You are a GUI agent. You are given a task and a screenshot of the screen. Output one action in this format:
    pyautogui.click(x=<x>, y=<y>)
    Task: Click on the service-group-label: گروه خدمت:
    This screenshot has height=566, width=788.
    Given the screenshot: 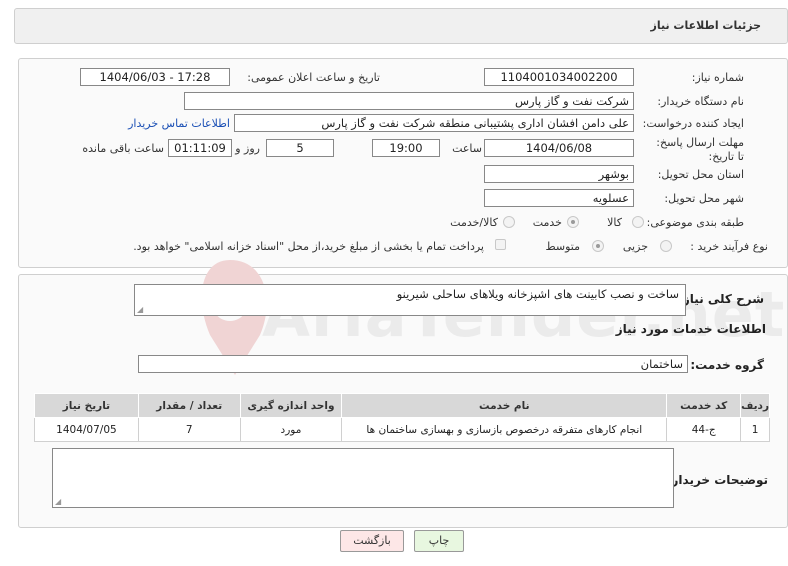 What is the action you would take?
    pyautogui.click(x=727, y=365)
    